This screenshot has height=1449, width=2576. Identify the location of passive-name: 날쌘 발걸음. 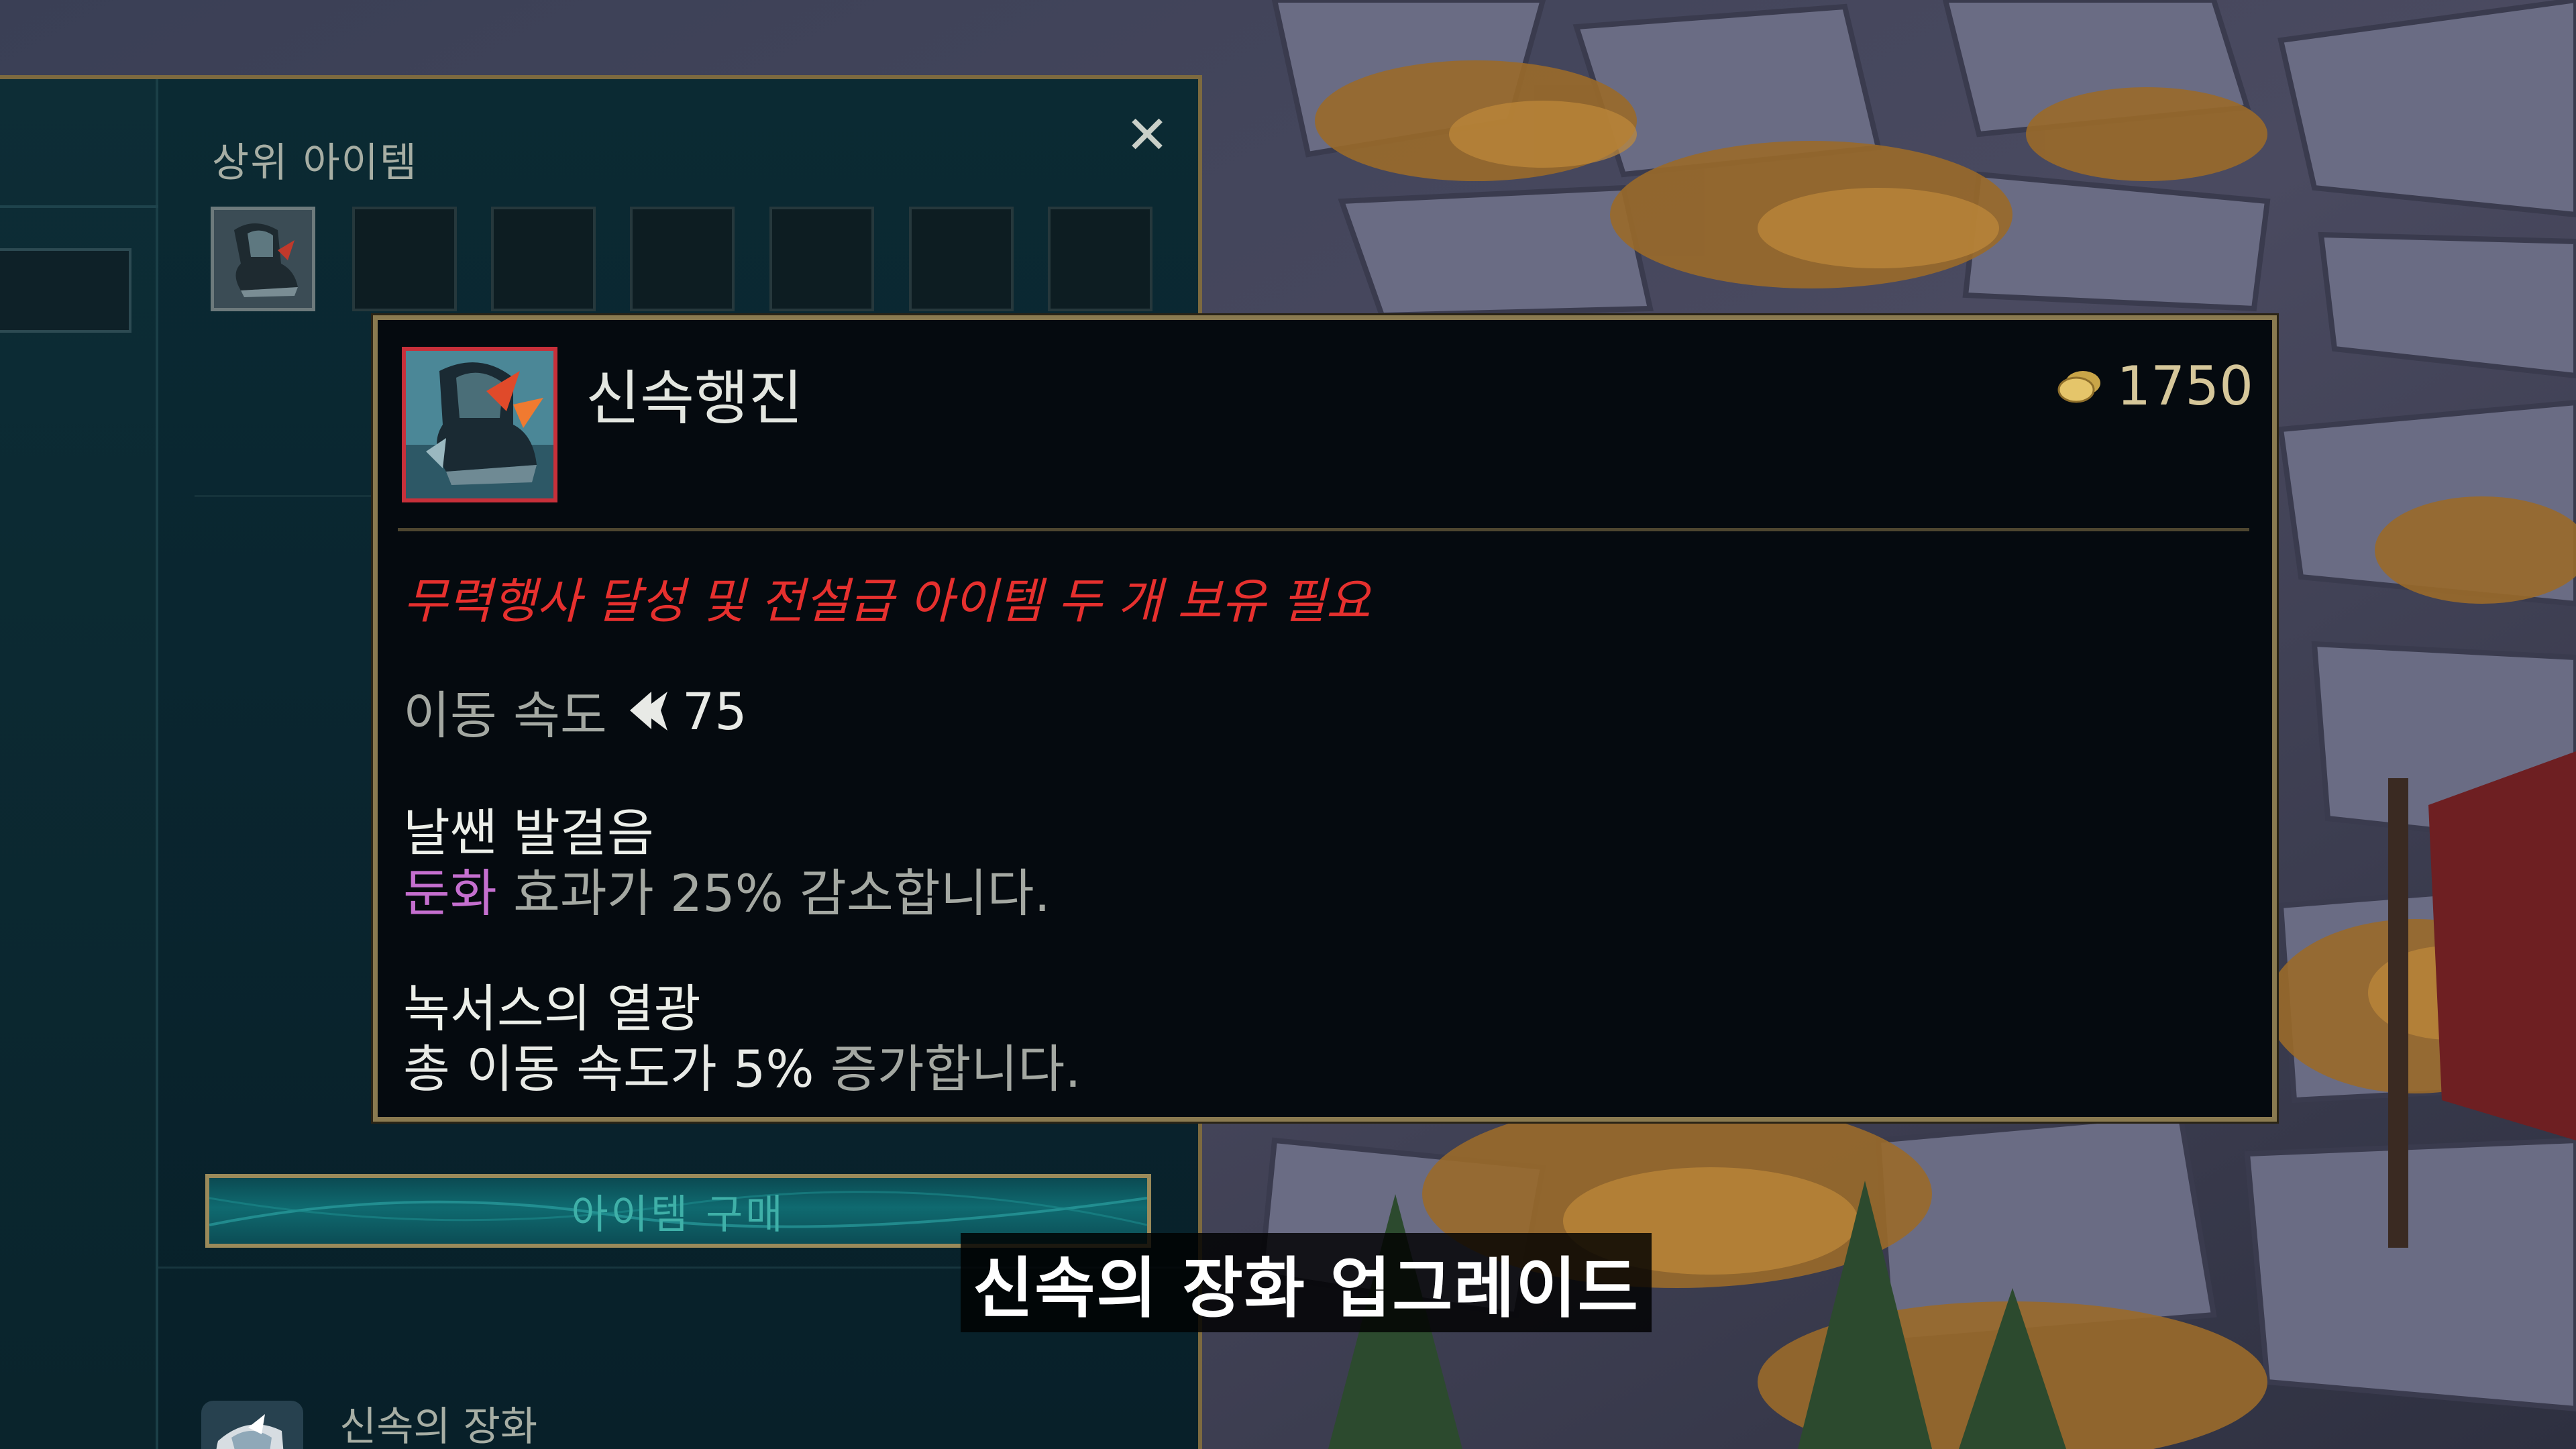
(528, 833).